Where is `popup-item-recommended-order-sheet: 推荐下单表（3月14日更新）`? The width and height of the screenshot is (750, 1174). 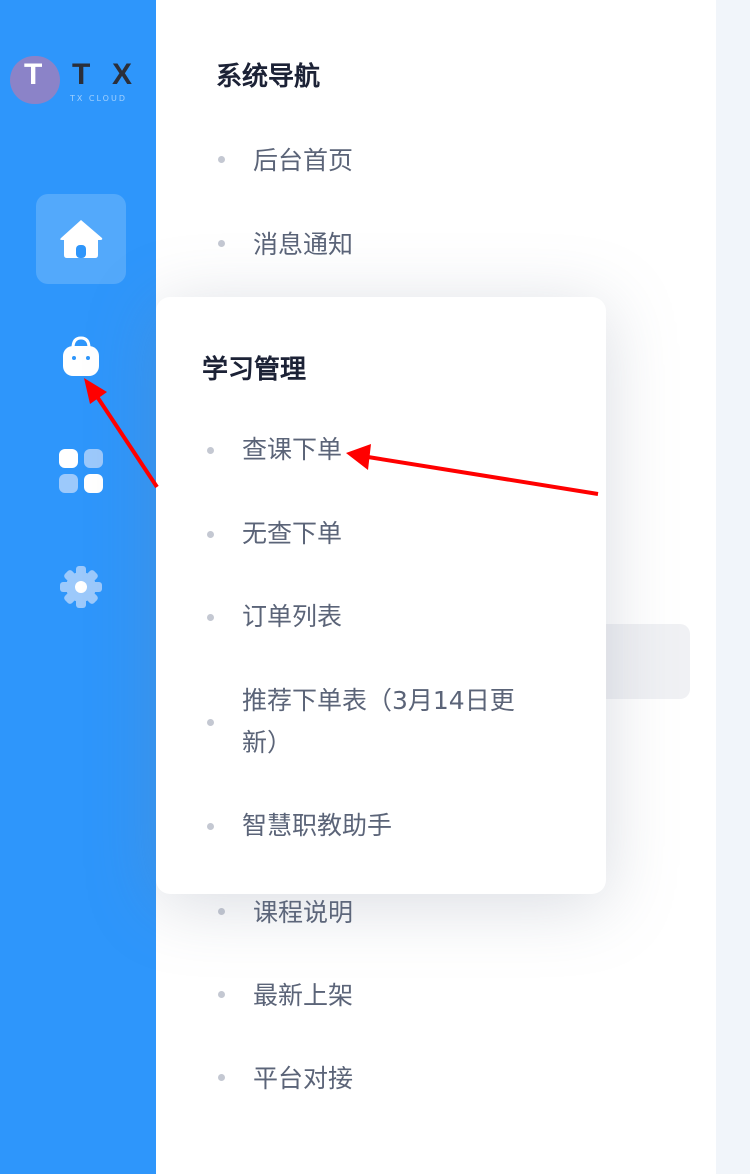
popup-item-recommended-order-sheet: 推荐下单表（3月14日更新） is located at coordinates (372, 722).